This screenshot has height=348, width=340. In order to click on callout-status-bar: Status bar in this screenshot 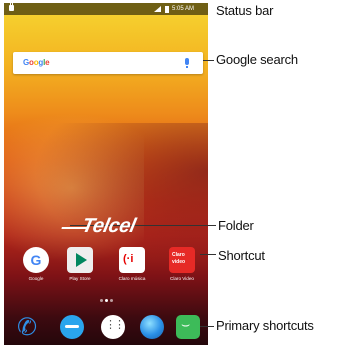, I will do `click(245, 10)`.